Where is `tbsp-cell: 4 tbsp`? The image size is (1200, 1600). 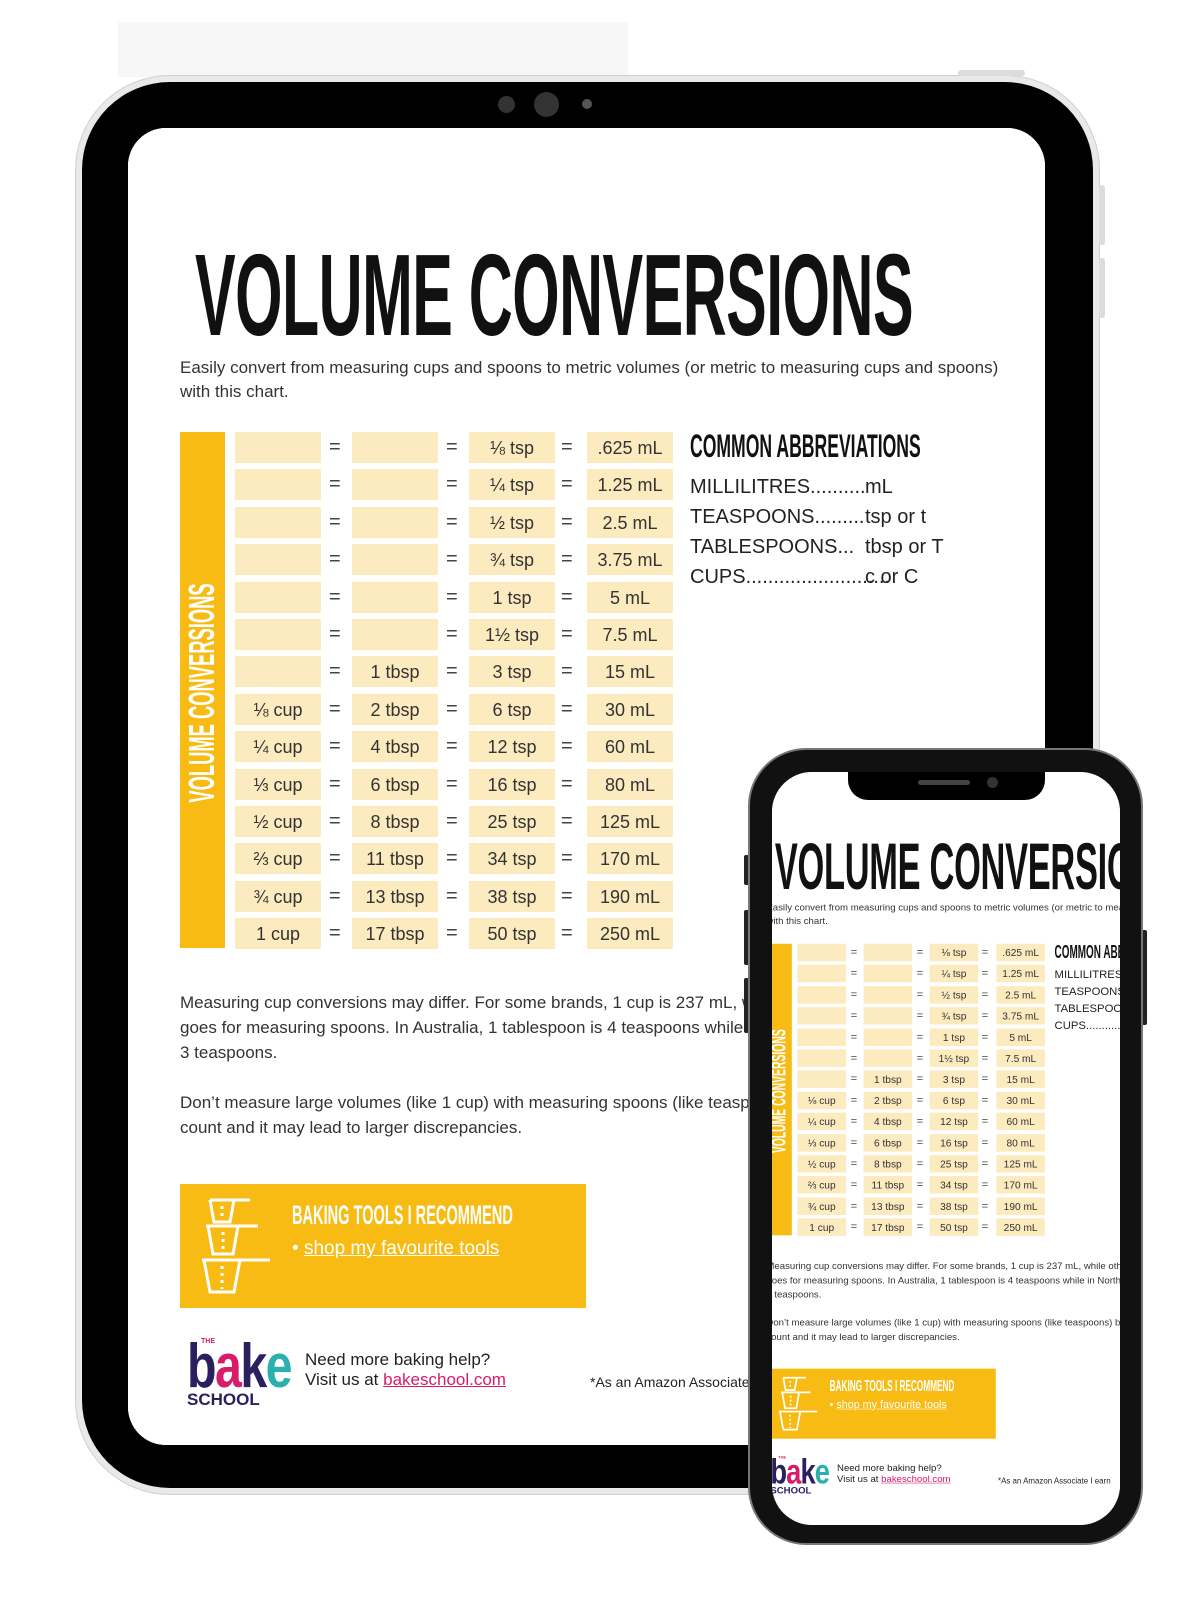
tbsp-cell: 4 tbsp is located at coordinates (395, 747).